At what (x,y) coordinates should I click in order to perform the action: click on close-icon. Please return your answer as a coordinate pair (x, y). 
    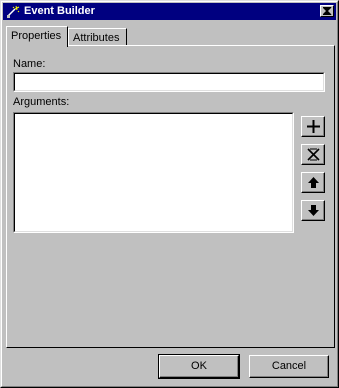
    Looking at the image, I should click on (327, 11).